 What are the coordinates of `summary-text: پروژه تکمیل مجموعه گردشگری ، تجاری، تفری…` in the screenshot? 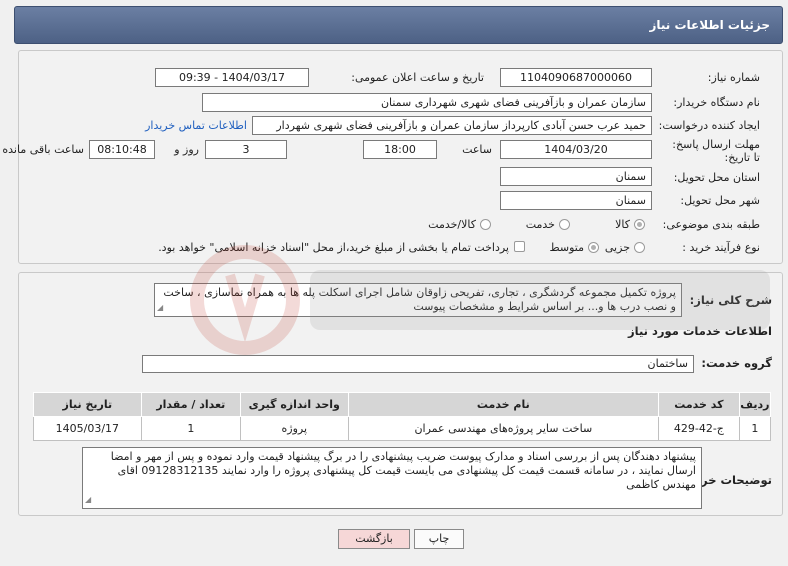 It's located at (419, 299).